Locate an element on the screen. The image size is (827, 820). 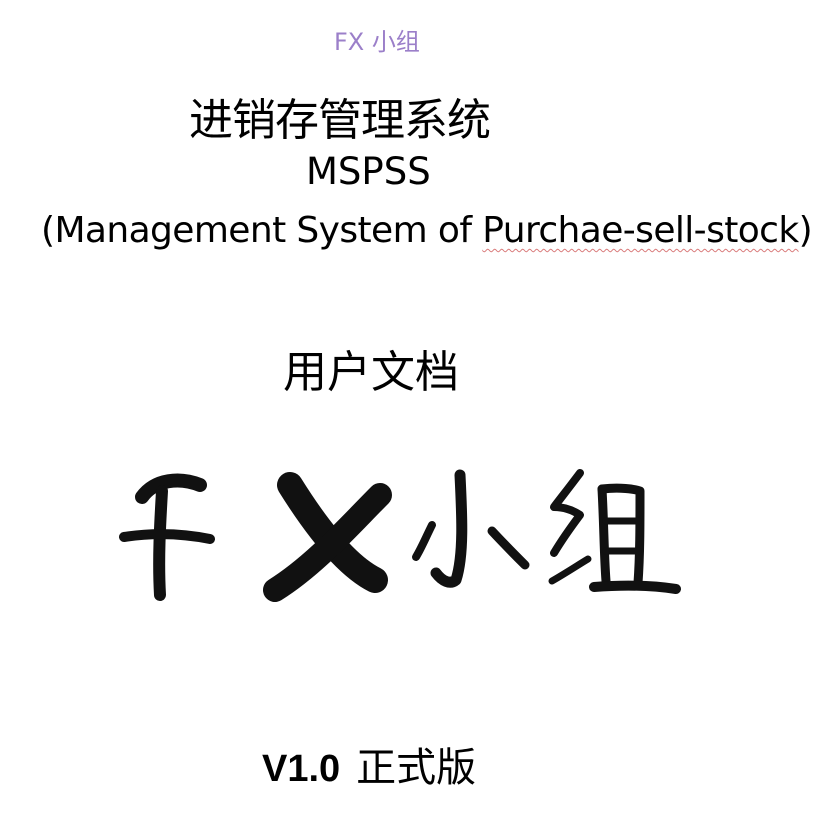
calligraphy-logo is located at coordinates (400, 535).